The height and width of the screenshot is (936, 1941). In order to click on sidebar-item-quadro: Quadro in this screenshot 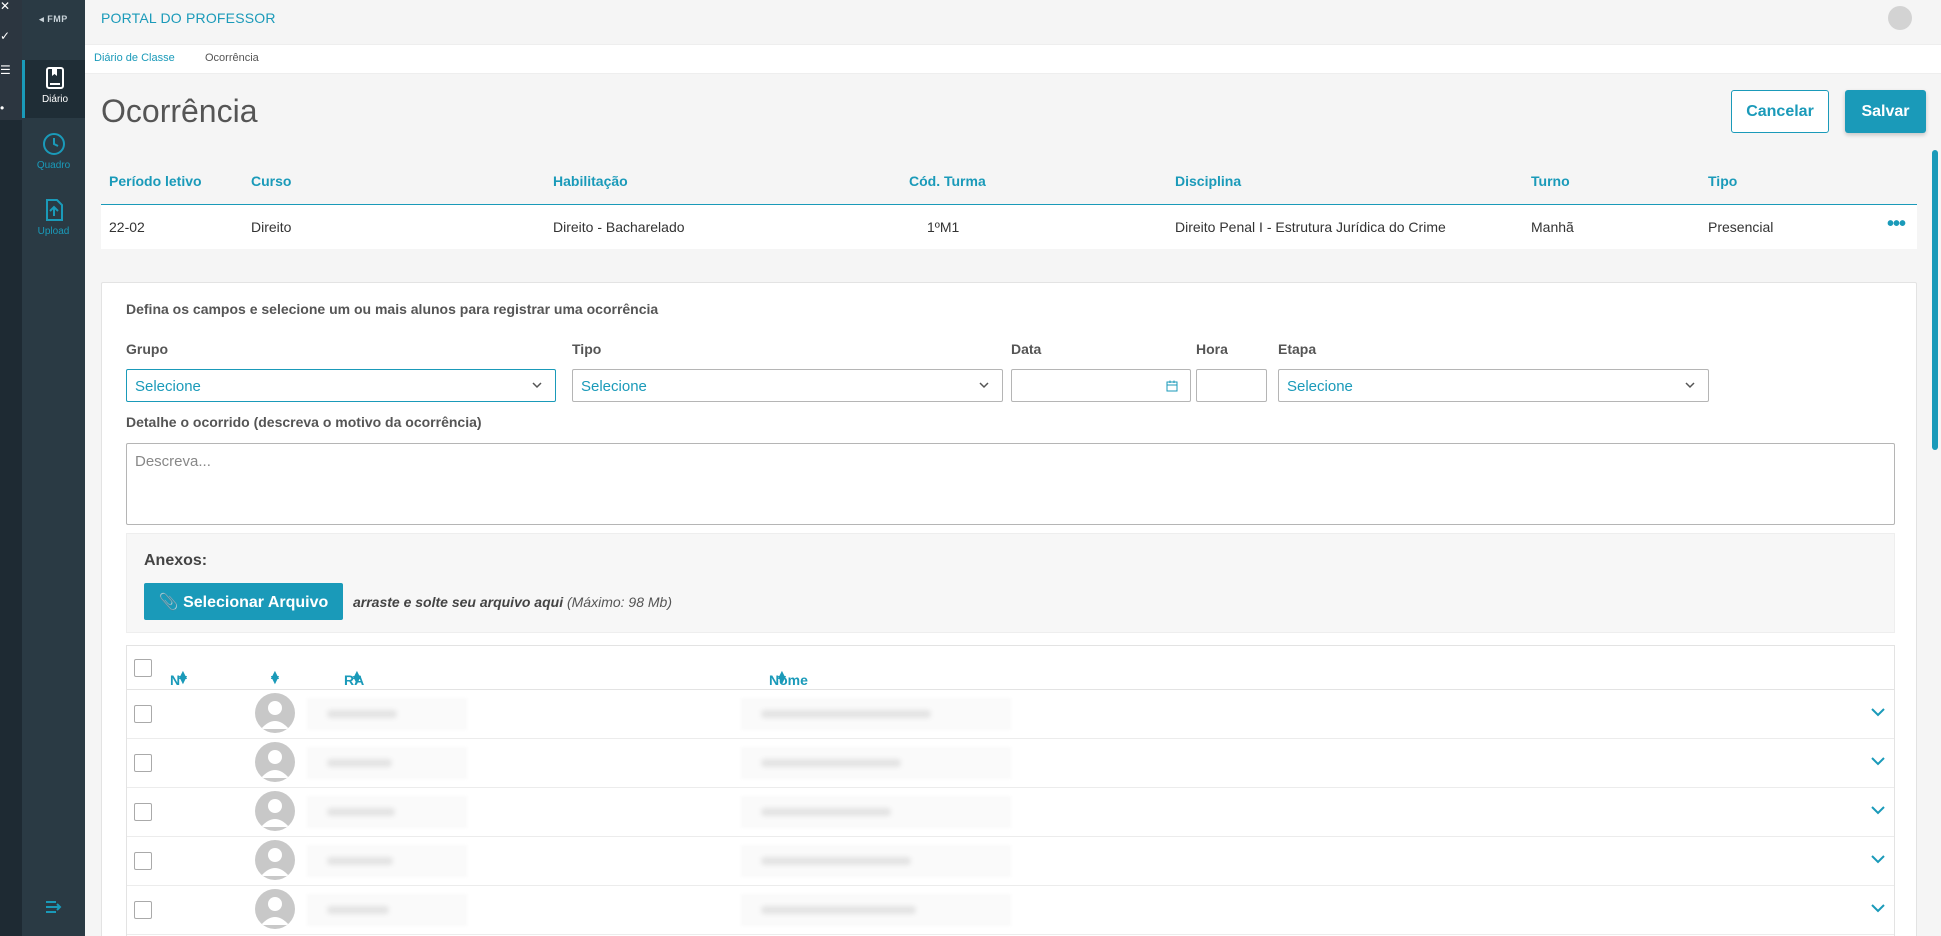, I will do `click(53, 155)`.